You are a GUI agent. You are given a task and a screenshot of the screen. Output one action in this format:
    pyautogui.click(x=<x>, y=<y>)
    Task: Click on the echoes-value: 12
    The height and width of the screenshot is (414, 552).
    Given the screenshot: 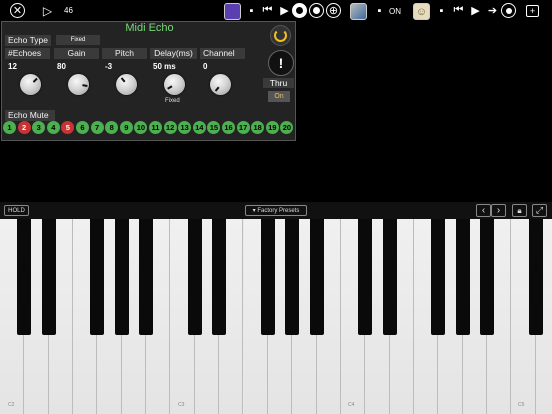 What is the action you would take?
    pyautogui.click(x=12, y=66)
    